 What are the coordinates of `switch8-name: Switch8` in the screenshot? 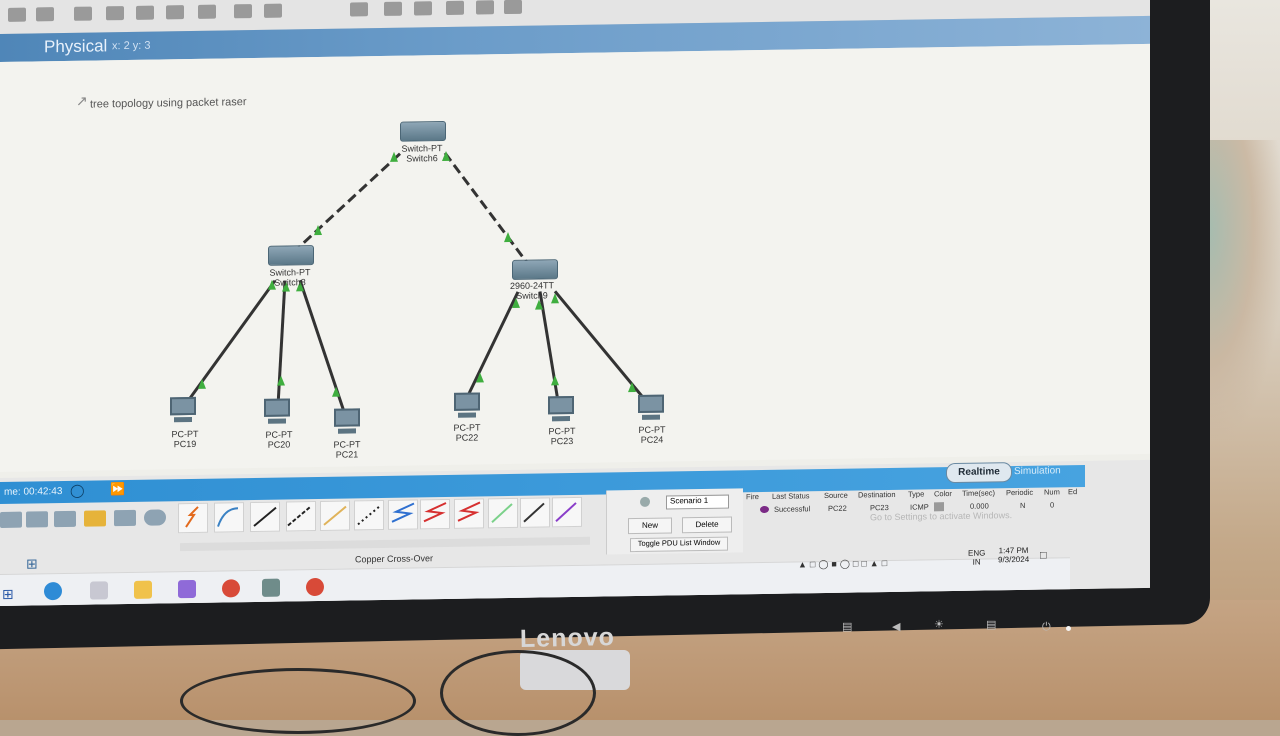 It's located at (290, 282).